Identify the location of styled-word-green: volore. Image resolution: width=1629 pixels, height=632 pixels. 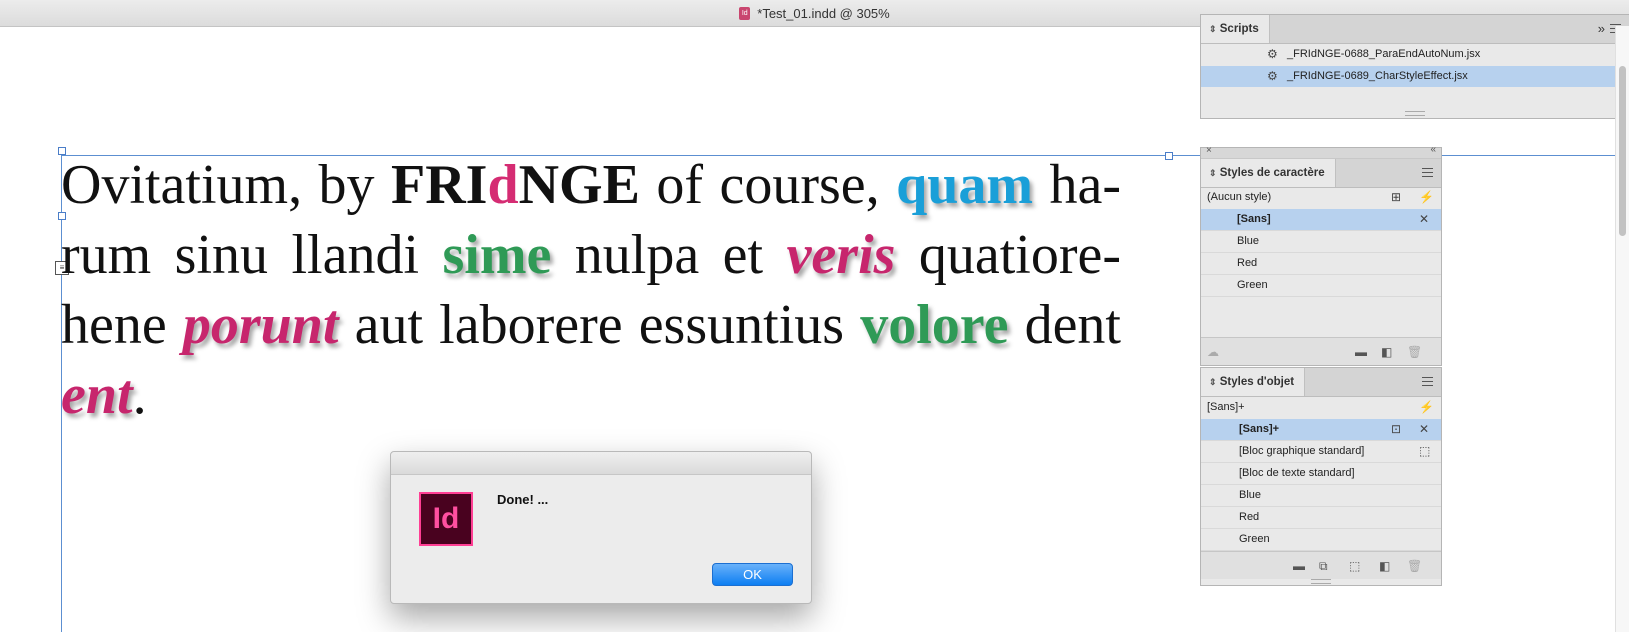
(934, 325).